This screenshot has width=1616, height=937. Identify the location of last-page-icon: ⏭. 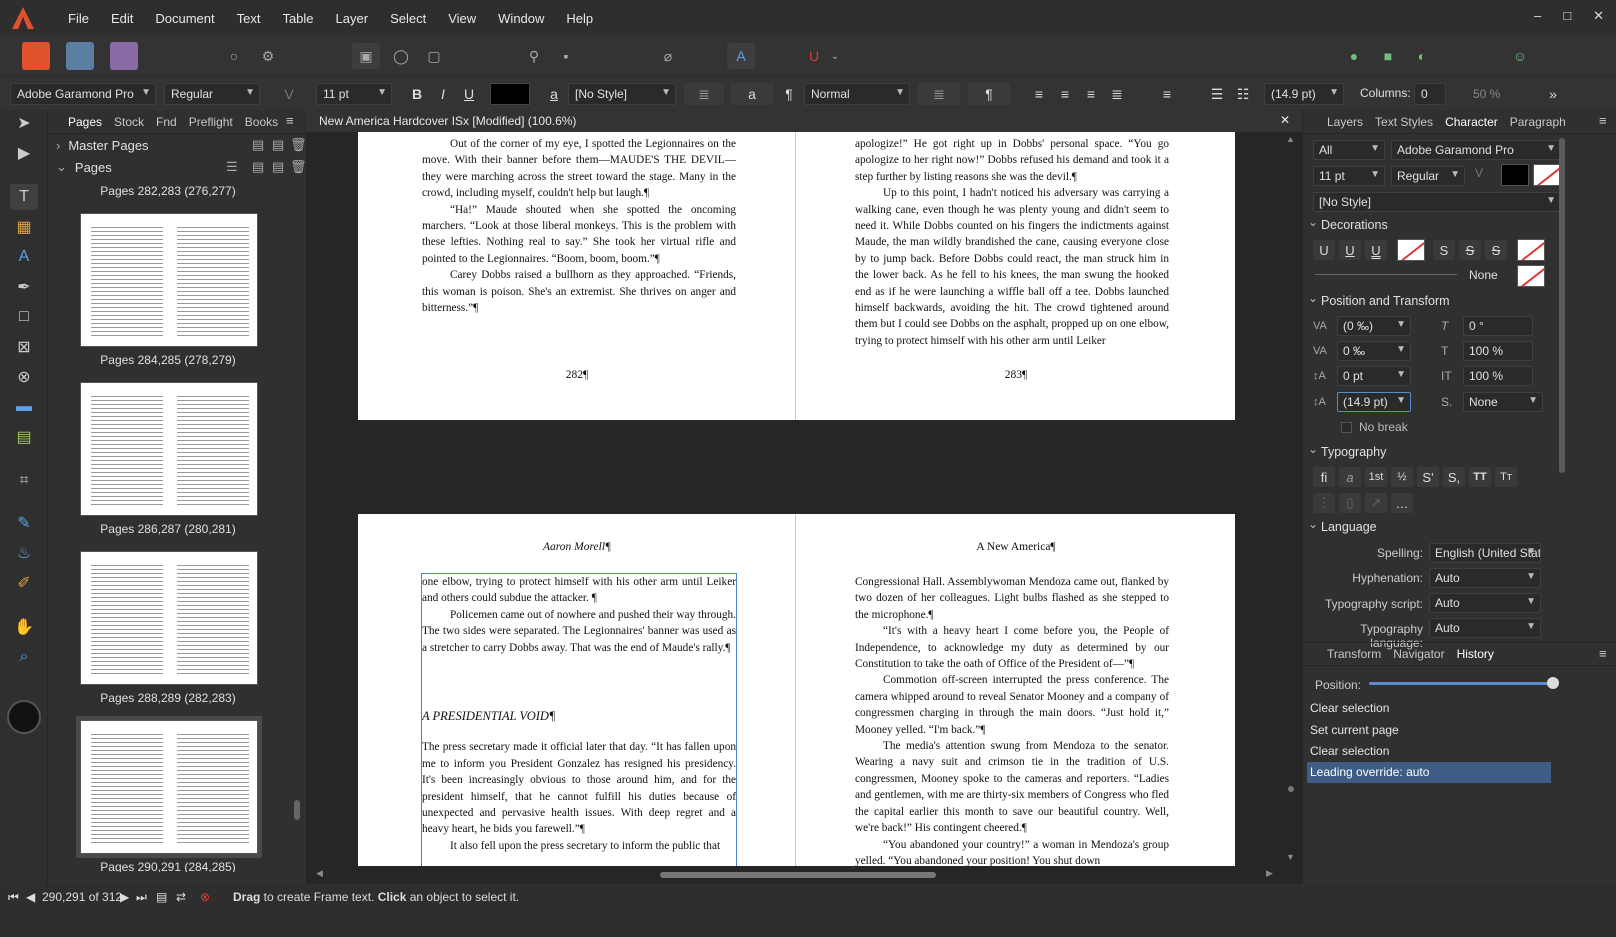
(141, 897).